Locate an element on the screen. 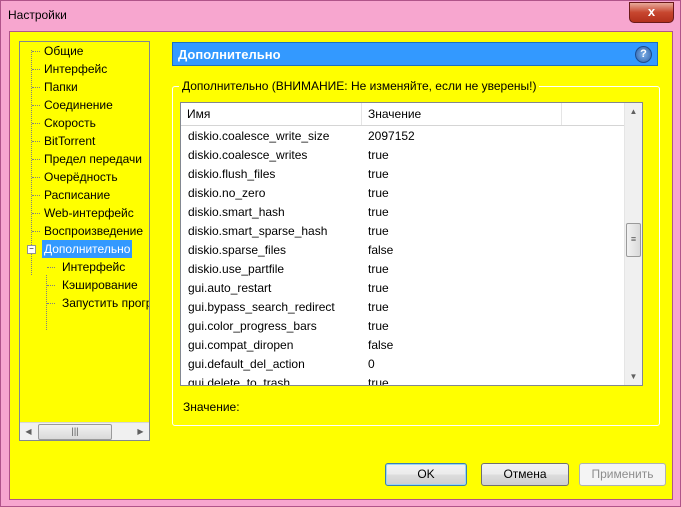  tree-item-disk-cache: Кэширование is located at coordinates (100, 285).